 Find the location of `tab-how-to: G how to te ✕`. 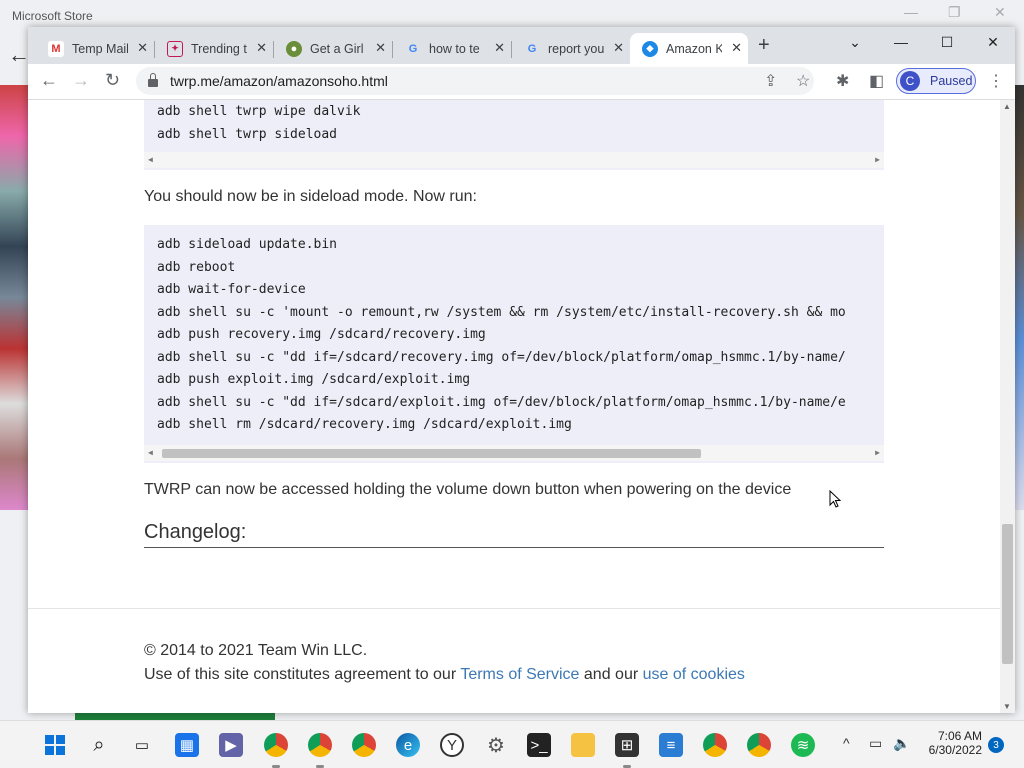

tab-how-to: G how to te ✕ is located at coordinates (452, 48).